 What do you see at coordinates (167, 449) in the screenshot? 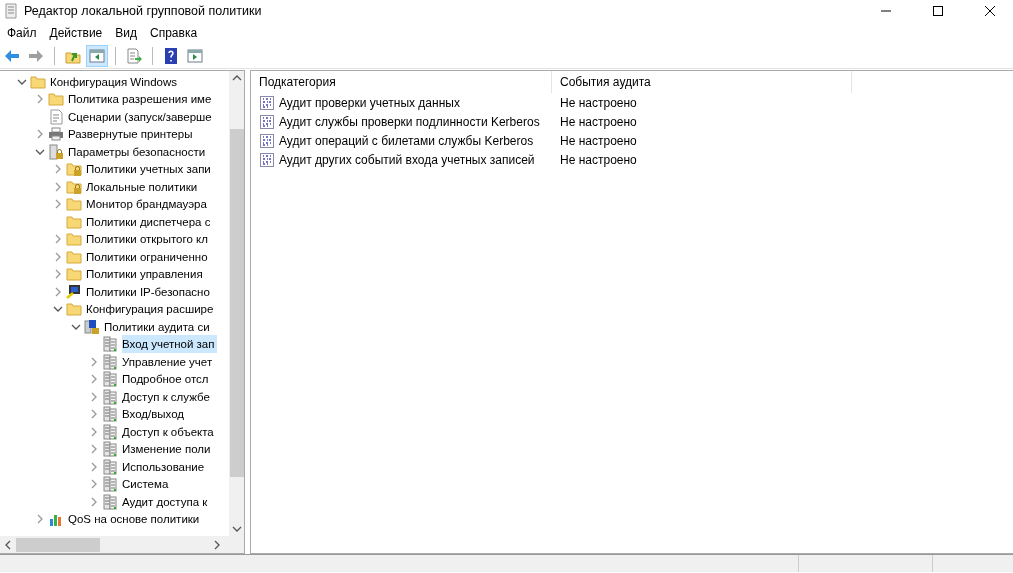
I see `tree-item: Изменение поли` at bounding box center [167, 449].